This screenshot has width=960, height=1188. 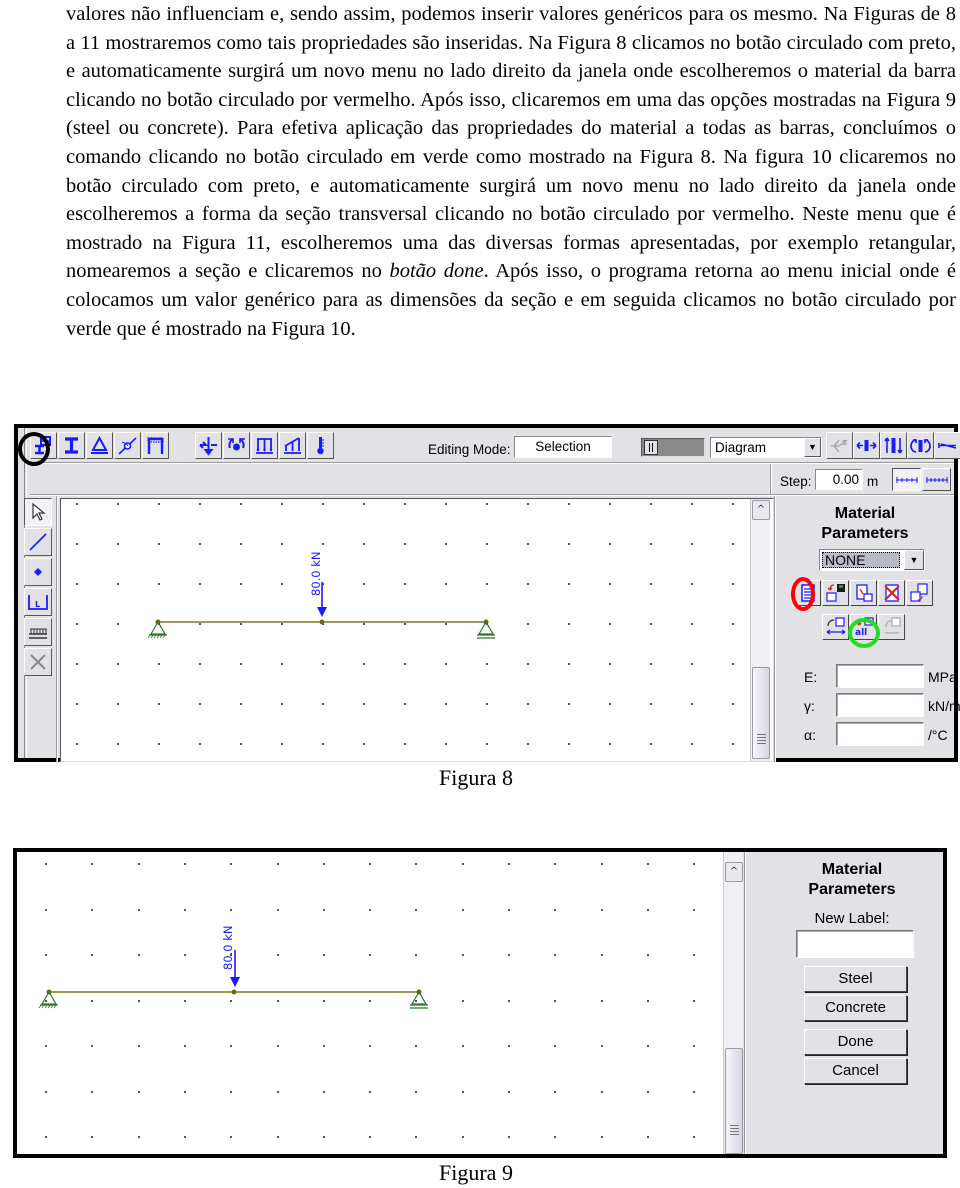 What do you see at coordinates (947, 445) in the screenshot?
I see `influence-line-icon` at bounding box center [947, 445].